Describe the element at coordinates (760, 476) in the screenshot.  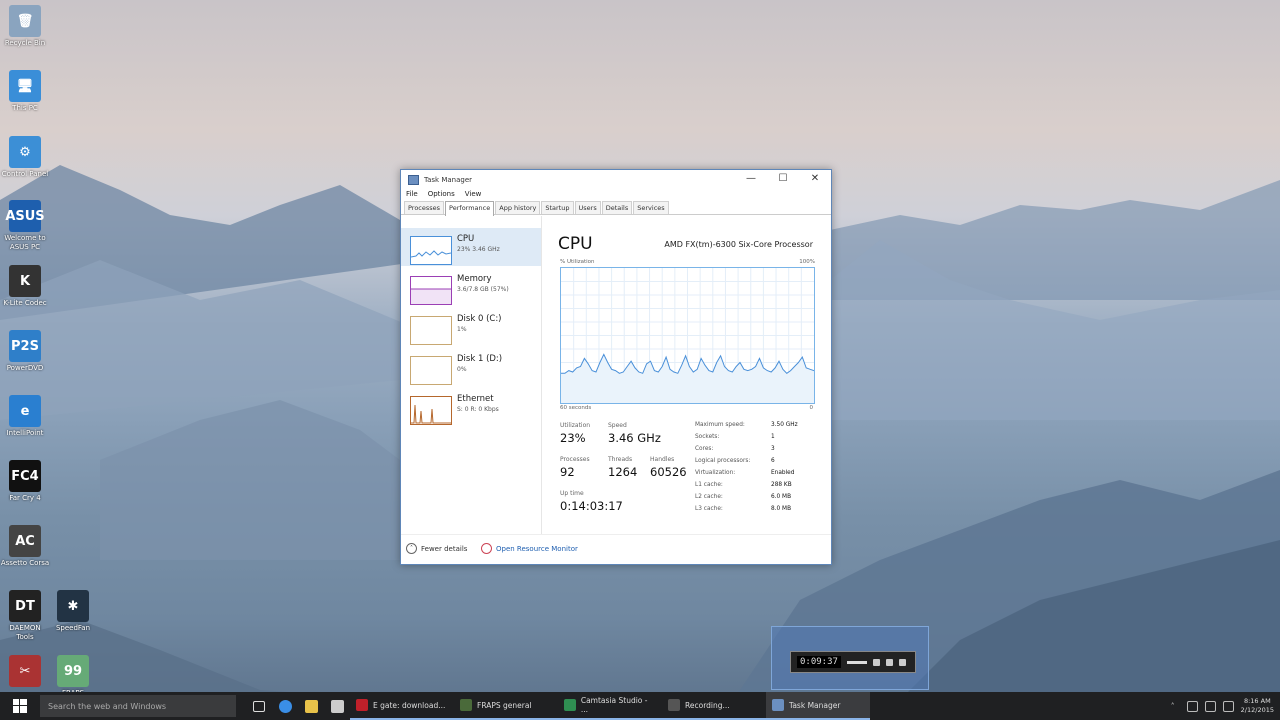
I see `spec-row: Virtualization: Enabled` at that location.